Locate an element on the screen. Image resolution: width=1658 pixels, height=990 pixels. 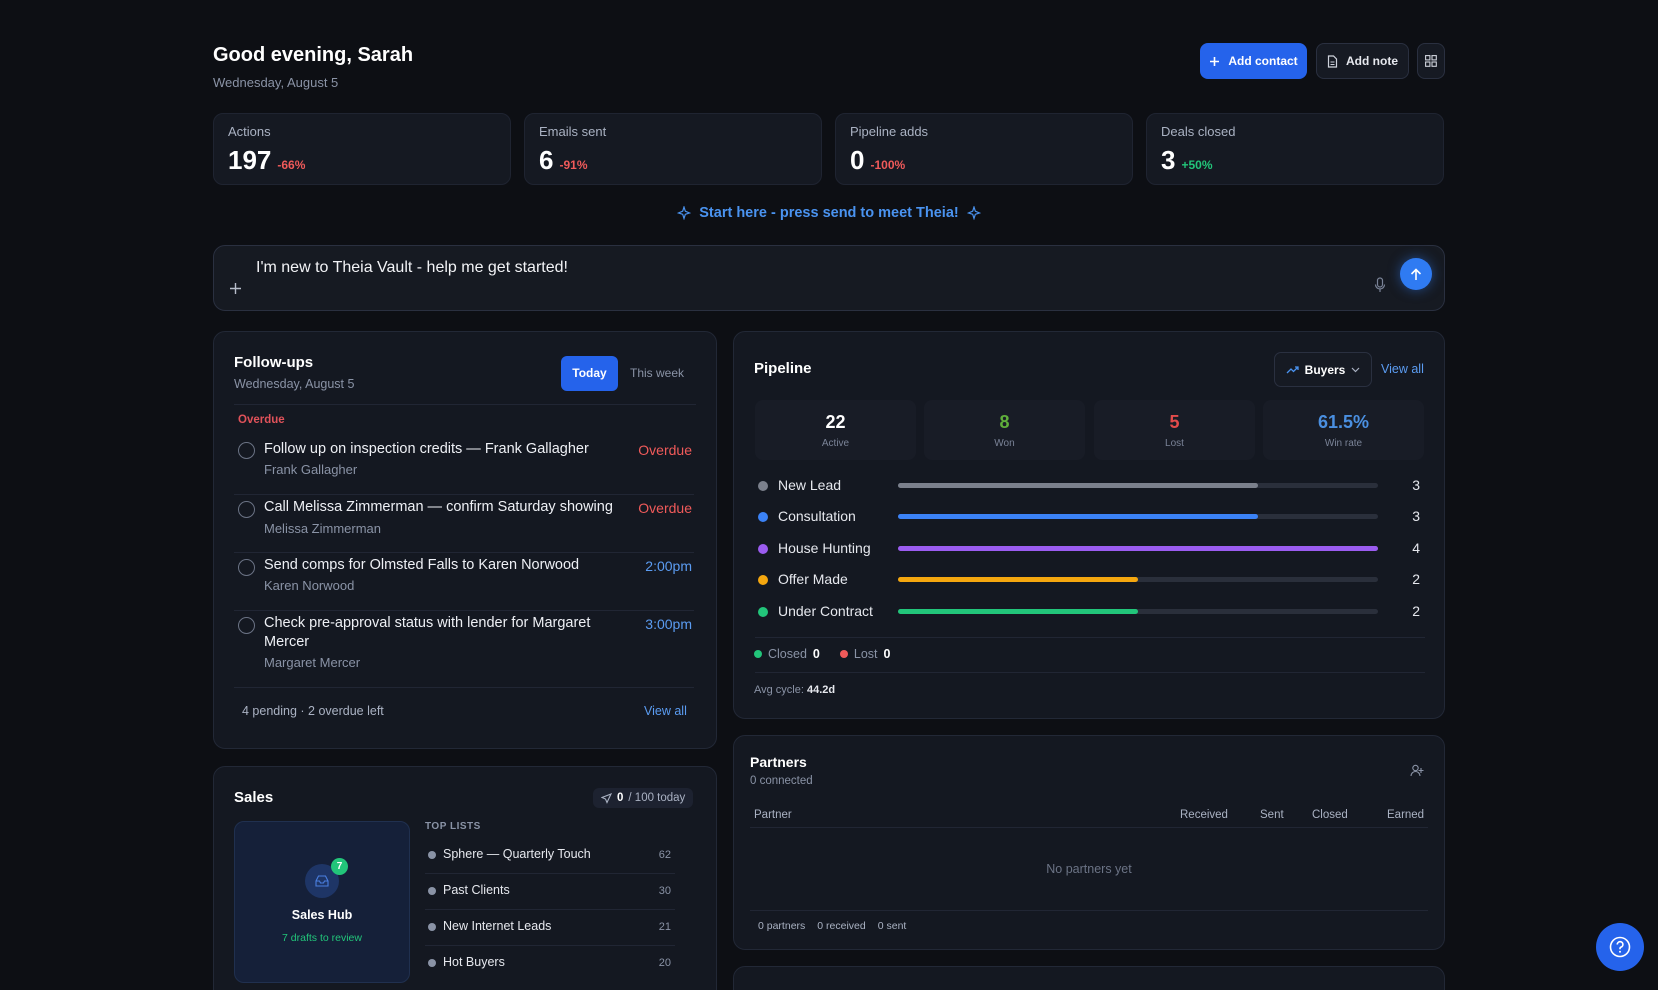
add-contact-button: Add contact is located at coordinates (1253, 61).